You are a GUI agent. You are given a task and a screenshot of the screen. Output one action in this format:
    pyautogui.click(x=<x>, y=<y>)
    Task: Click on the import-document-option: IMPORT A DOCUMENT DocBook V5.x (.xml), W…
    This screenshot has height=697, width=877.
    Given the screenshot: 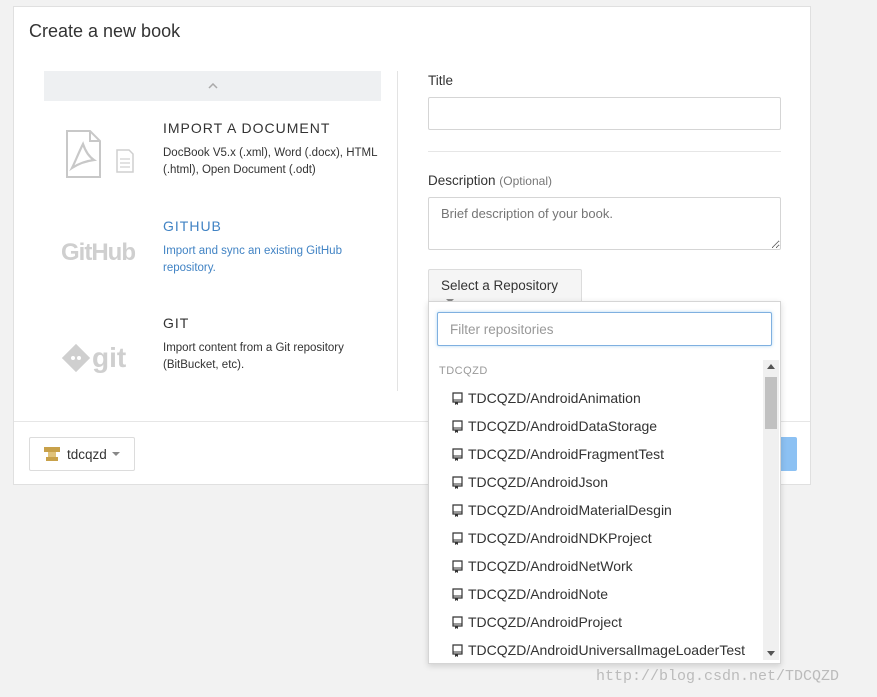 What is the action you would take?
    pyautogui.click(x=212, y=165)
    